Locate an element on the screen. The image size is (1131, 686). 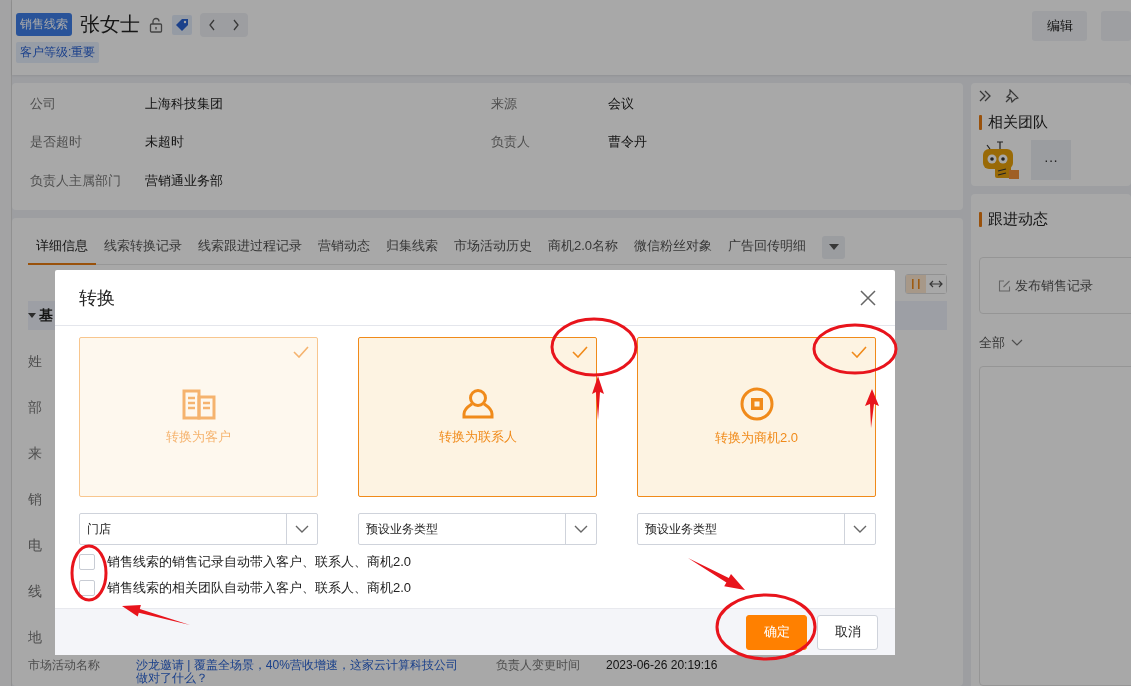
tab: 线索跟进过程记录 is located at coordinates (250, 247).